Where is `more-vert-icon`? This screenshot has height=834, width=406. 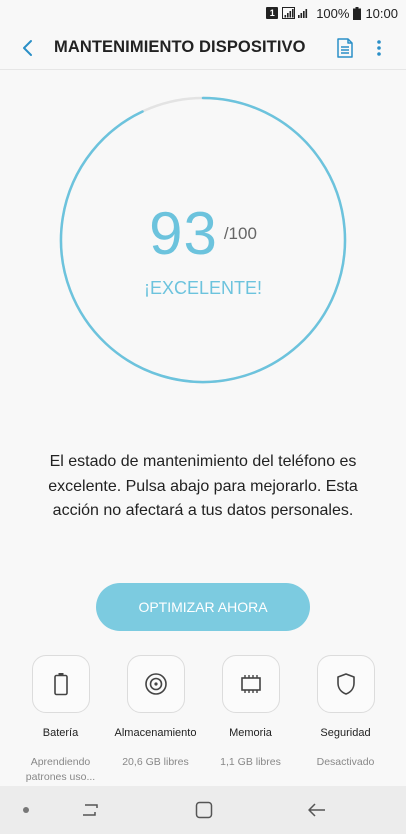
more-vert-icon is located at coordinates (379, 47).